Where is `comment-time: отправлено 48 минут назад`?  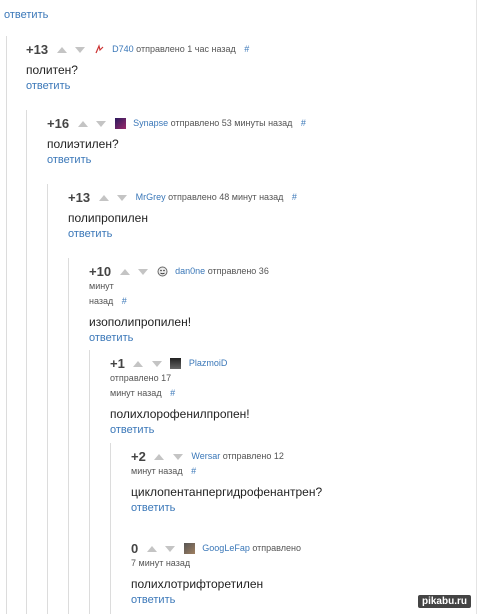
comment-time: отправлено 48 минут назад is located at coordinates (226, 197).